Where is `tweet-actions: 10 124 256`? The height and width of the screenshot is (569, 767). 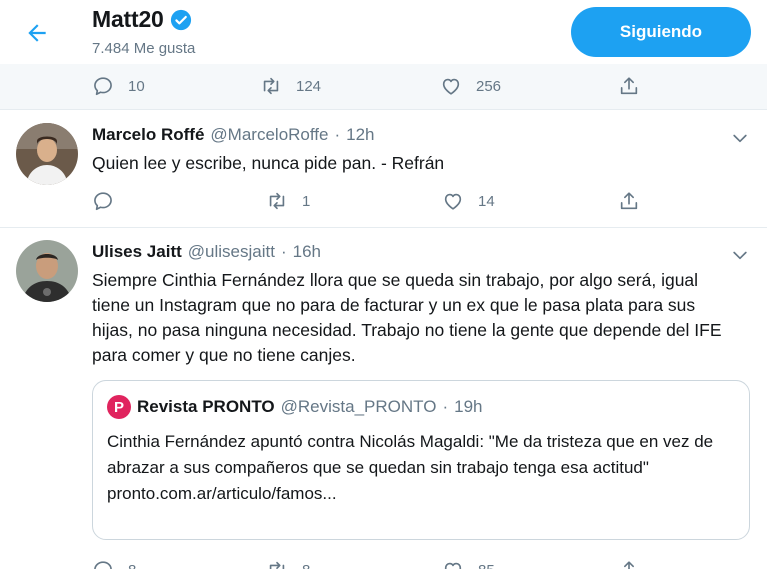 tweet-actions: 10 124 256 is located at coordinates (383, 87).